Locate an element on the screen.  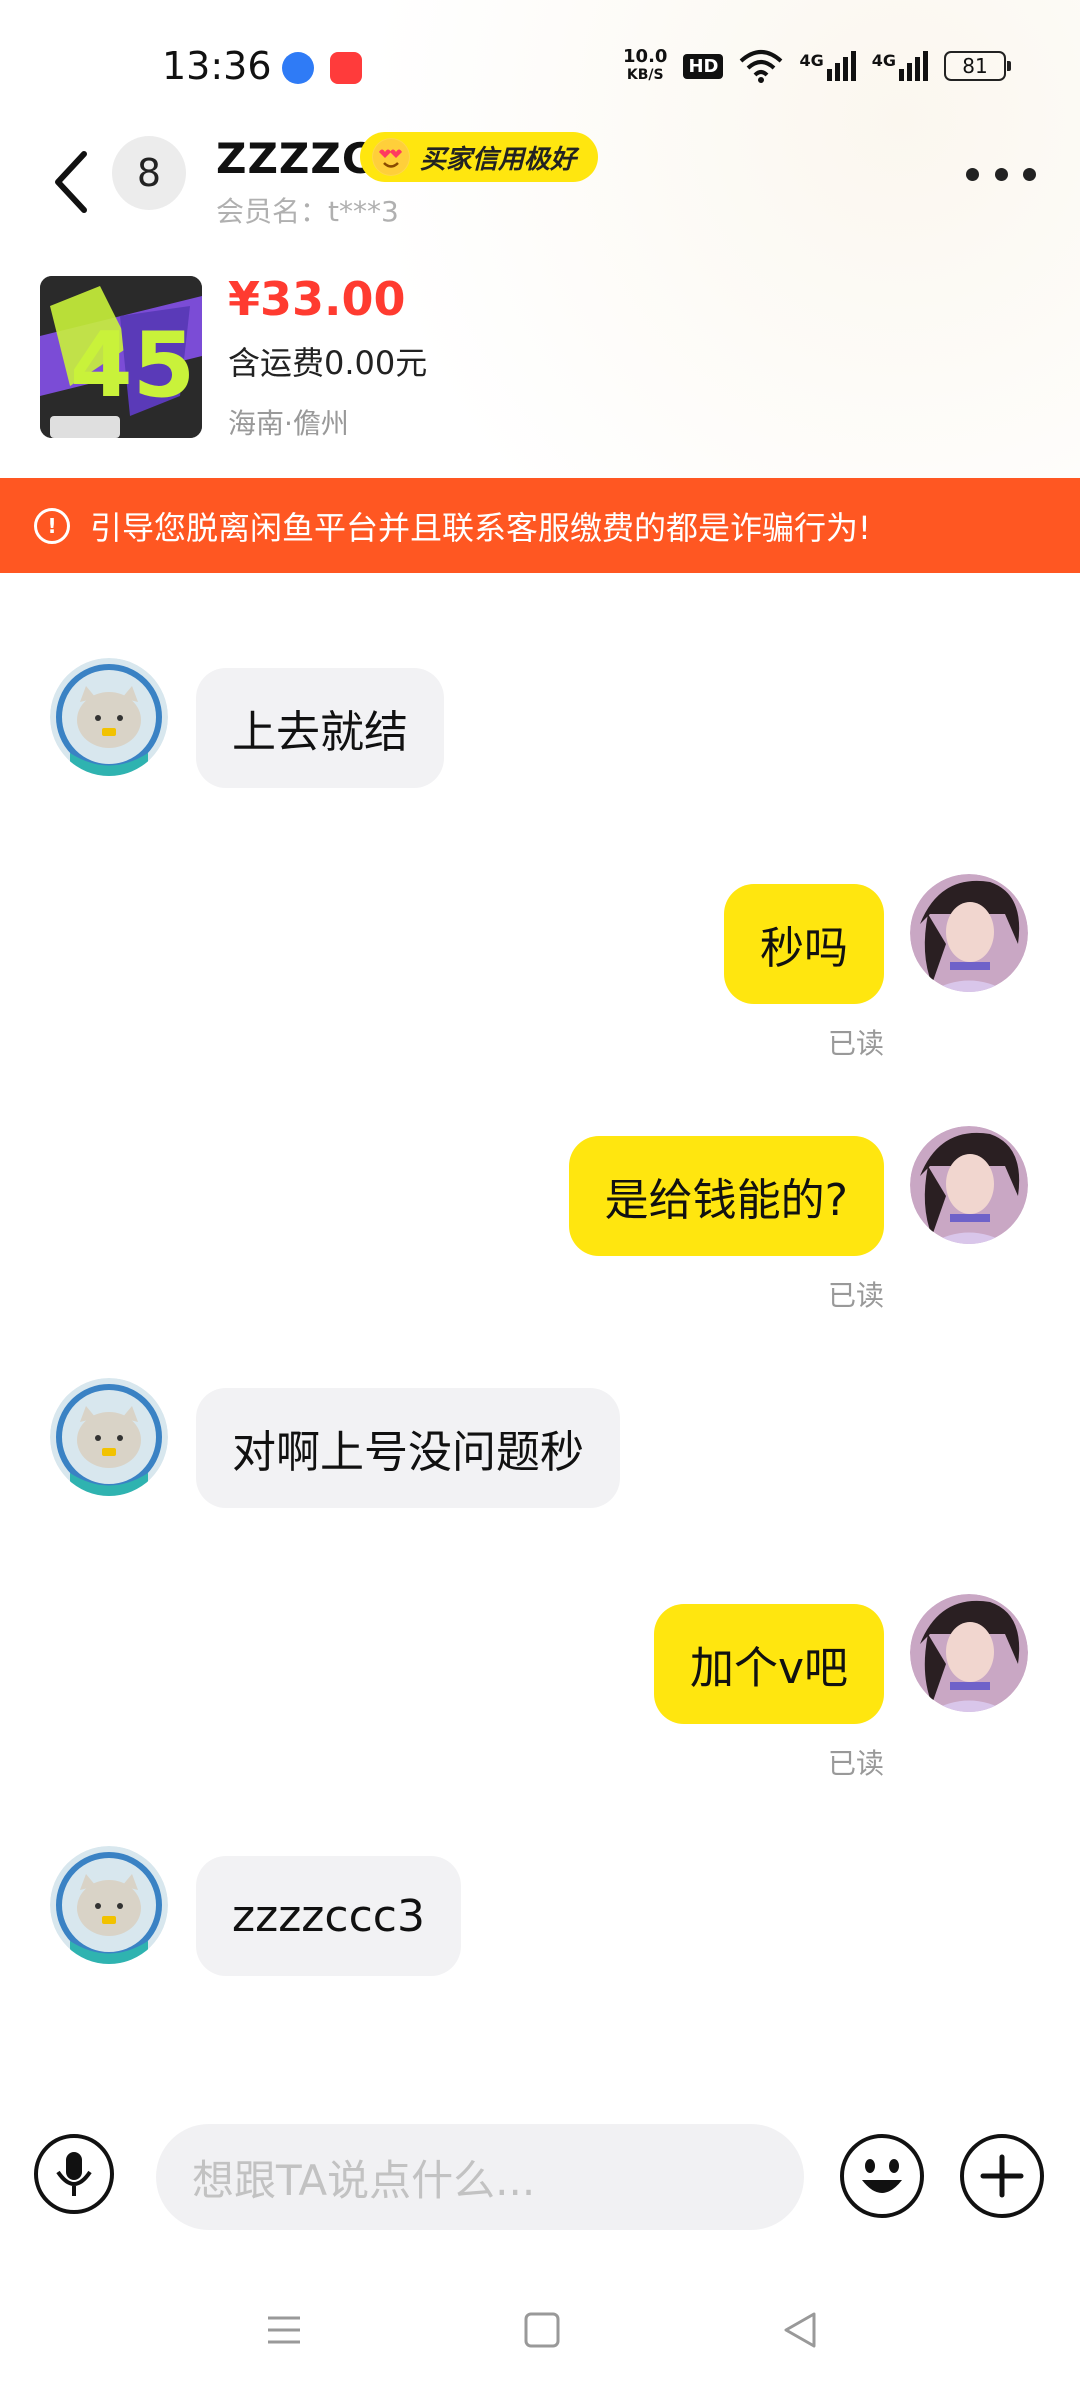
more-icon is located at coordinates (1001, 174).